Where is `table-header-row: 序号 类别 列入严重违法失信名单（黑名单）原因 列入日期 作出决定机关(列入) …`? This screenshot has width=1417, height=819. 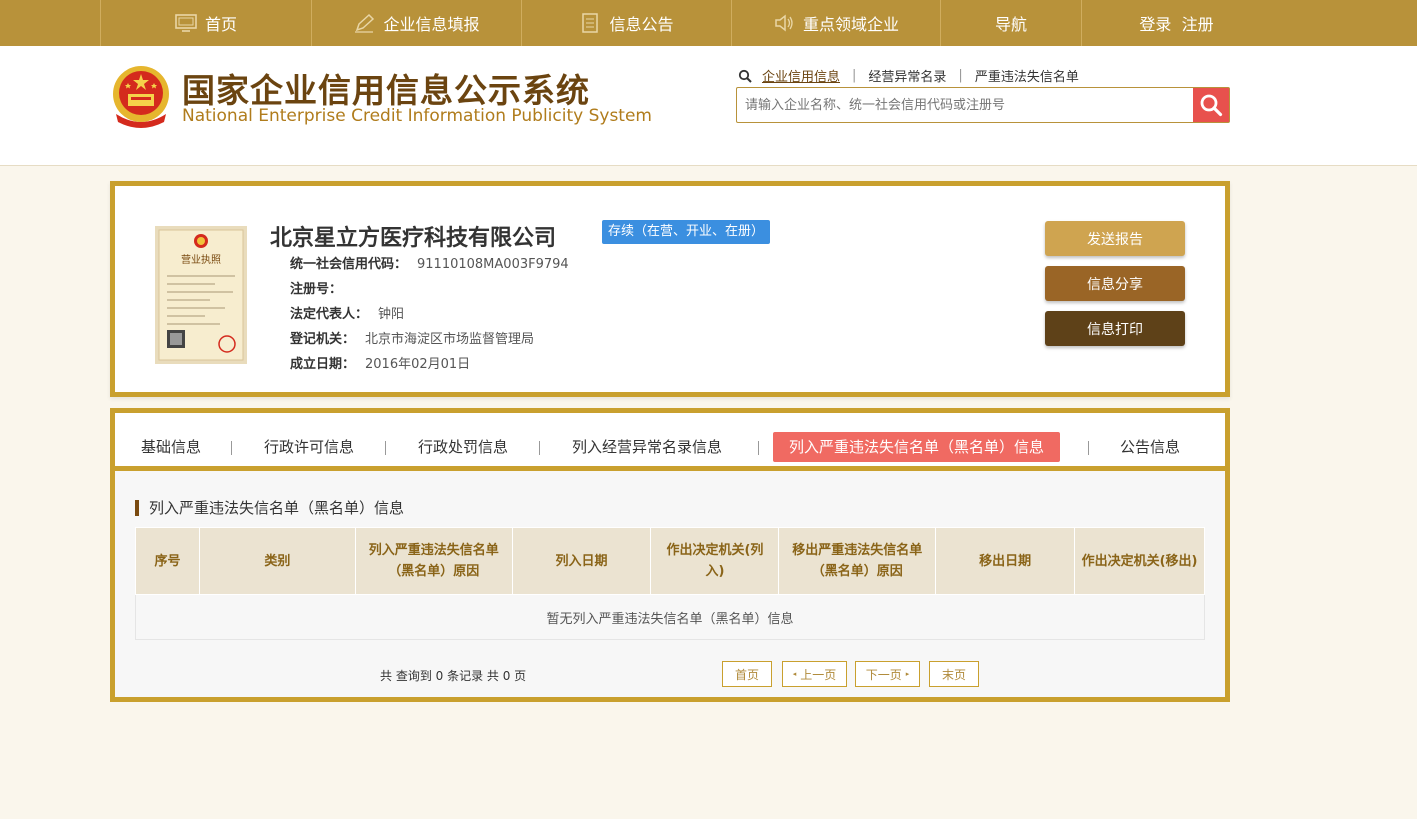
table-header-row: 序号 类别 列入严重违法失信名单（黑名单）原因 列入日期 作出决定机关(列入) … is located at coordinates (670, 561).